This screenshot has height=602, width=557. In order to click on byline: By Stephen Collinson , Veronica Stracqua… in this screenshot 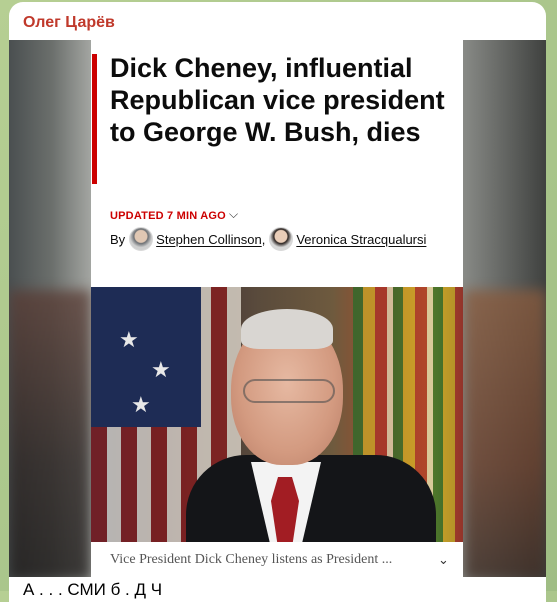, I will do `click(268, 239)`.